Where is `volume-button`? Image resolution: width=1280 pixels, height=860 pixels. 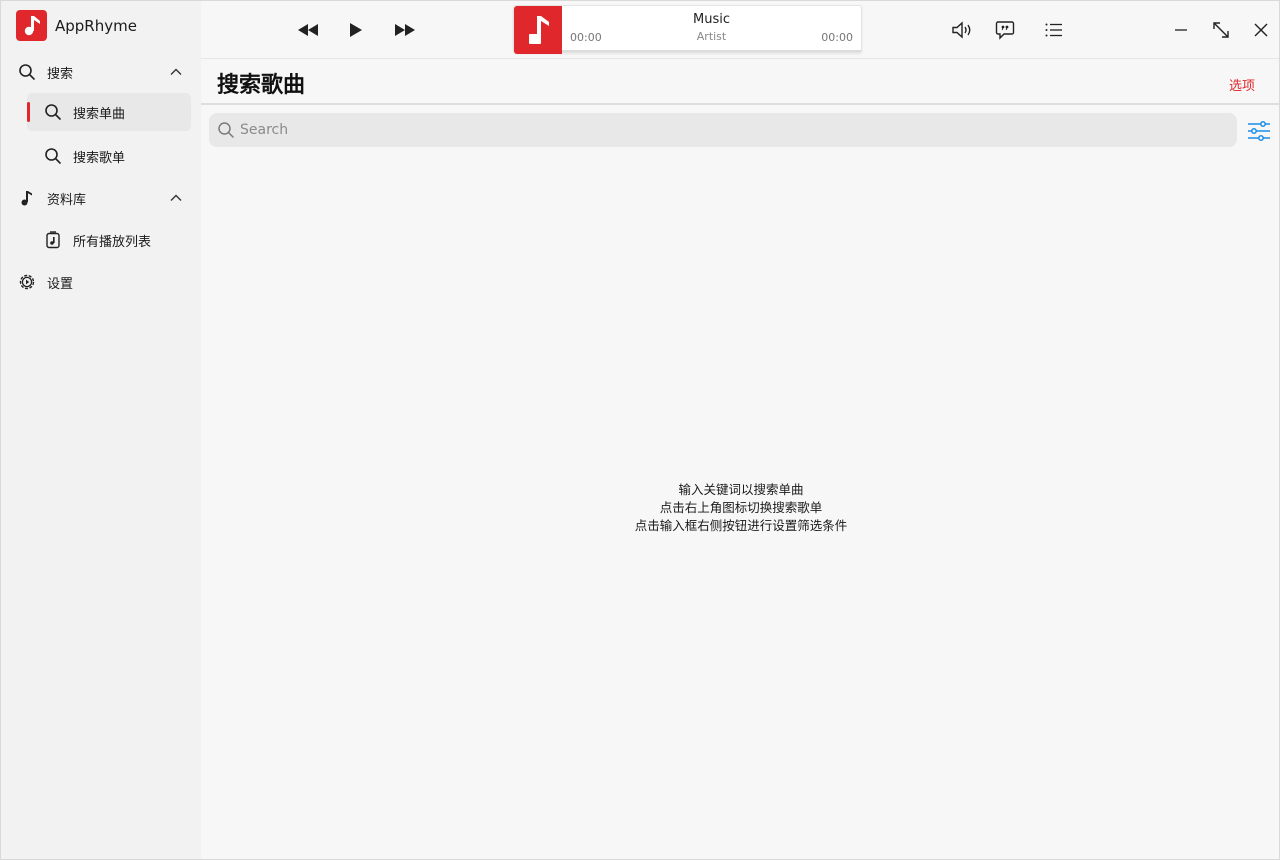 volume-button is located at coordinates (962, 30).